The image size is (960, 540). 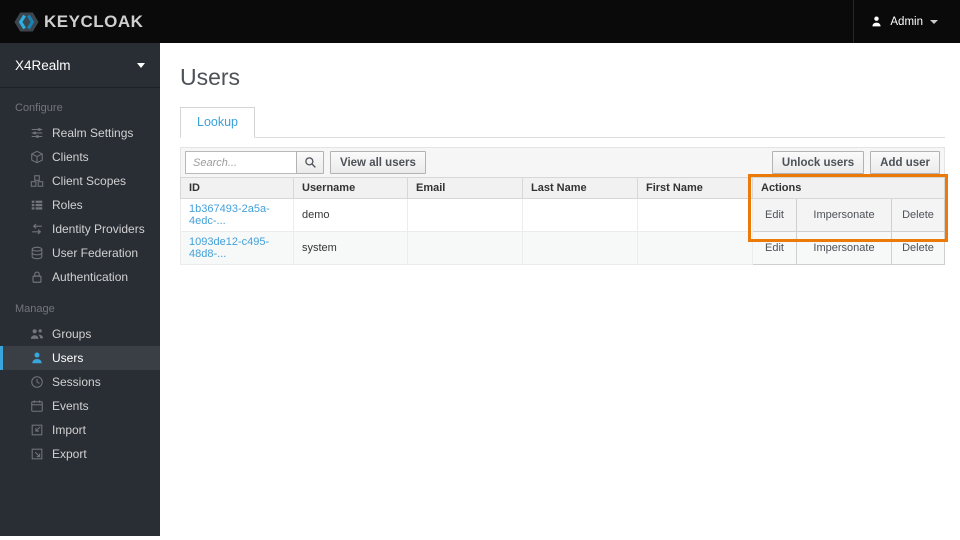 I want to click on sidebar-item-groups: Groups, so click(x=80, y=334).